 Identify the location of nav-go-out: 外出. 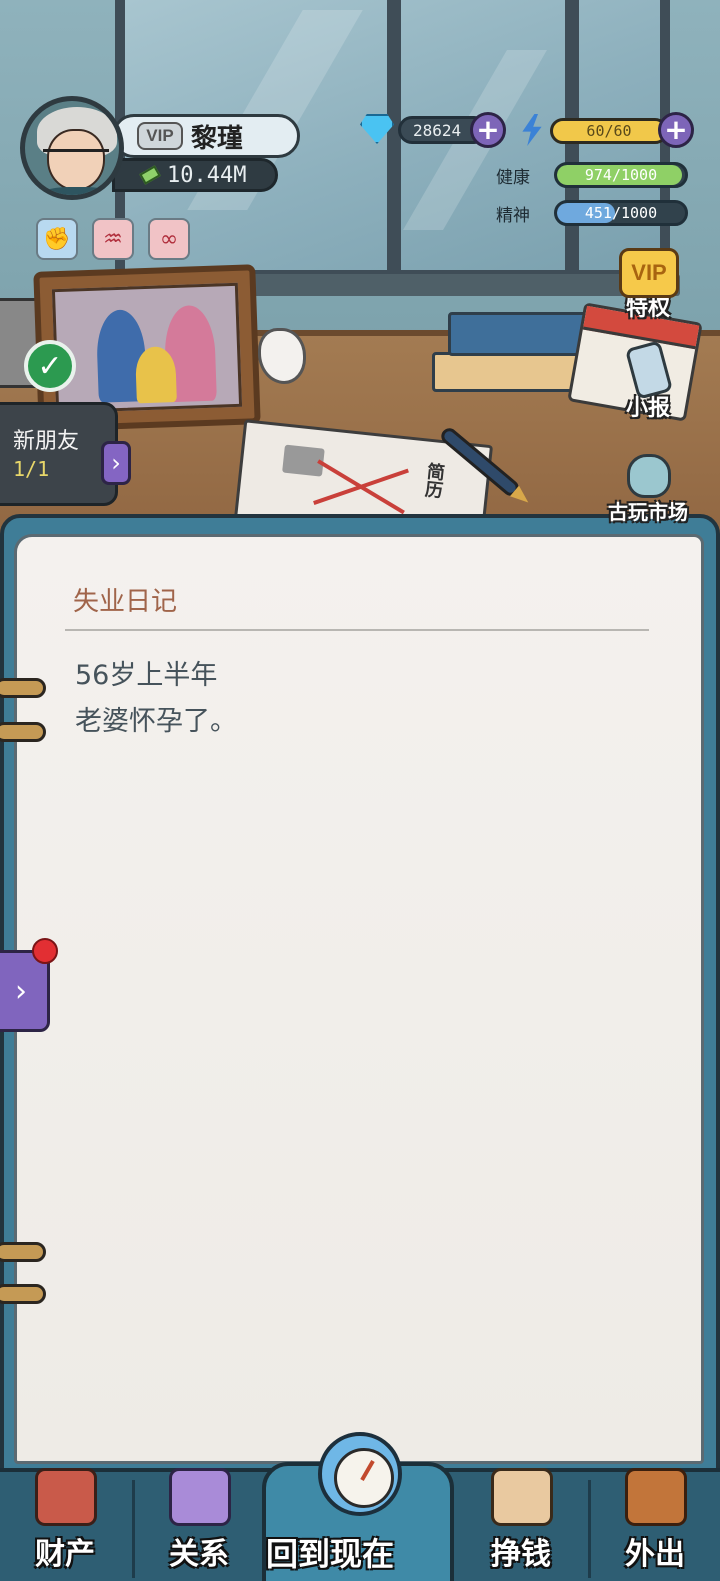
(655, 1524).